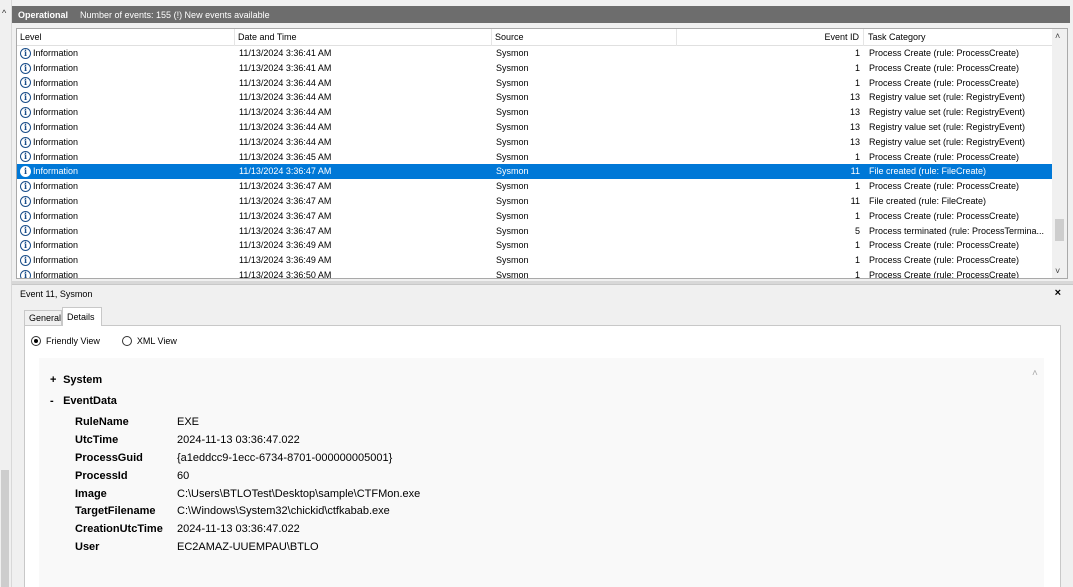  I want to click on field-key: User, so click(87, 547).